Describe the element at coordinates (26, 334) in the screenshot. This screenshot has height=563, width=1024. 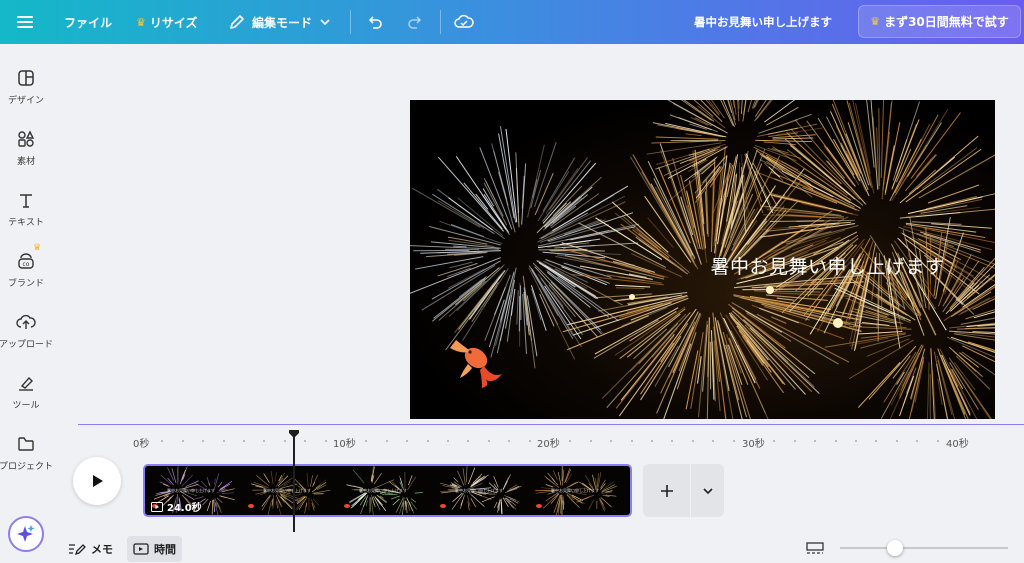
I see `sidebar-item-uploads: アップロード` at that location.